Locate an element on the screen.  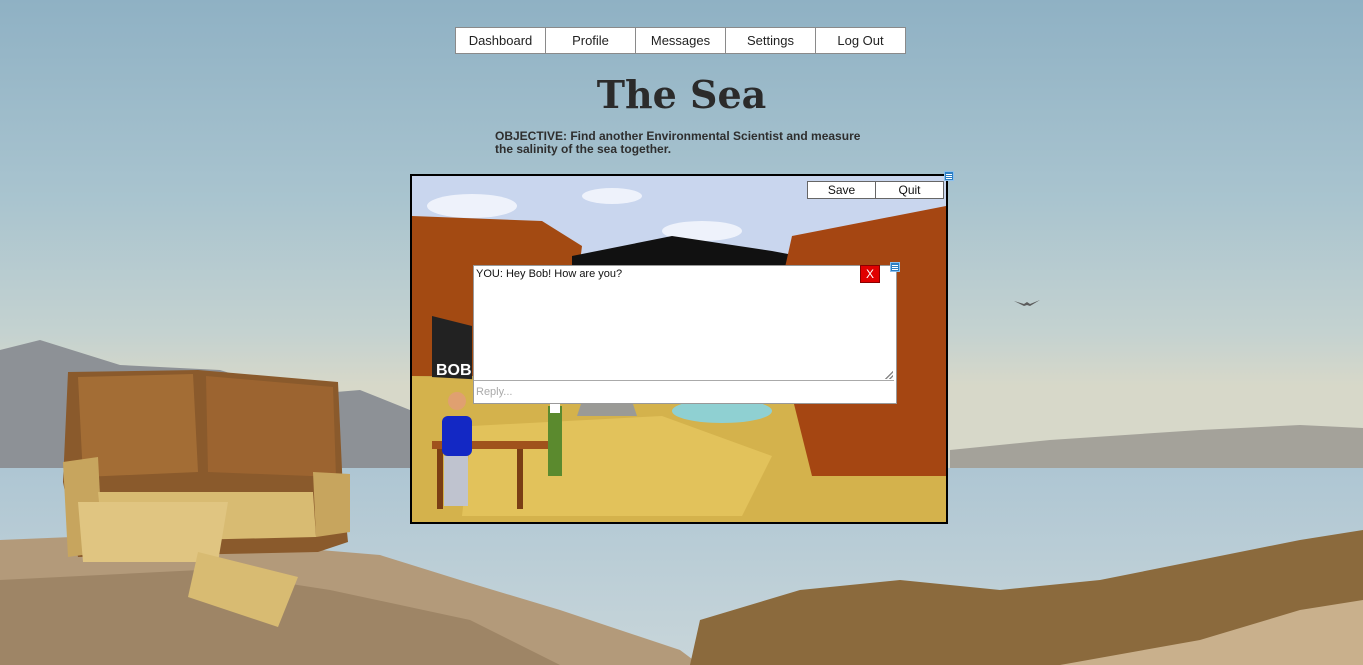
page-title: The Sea is located at coordinates (681, 94).